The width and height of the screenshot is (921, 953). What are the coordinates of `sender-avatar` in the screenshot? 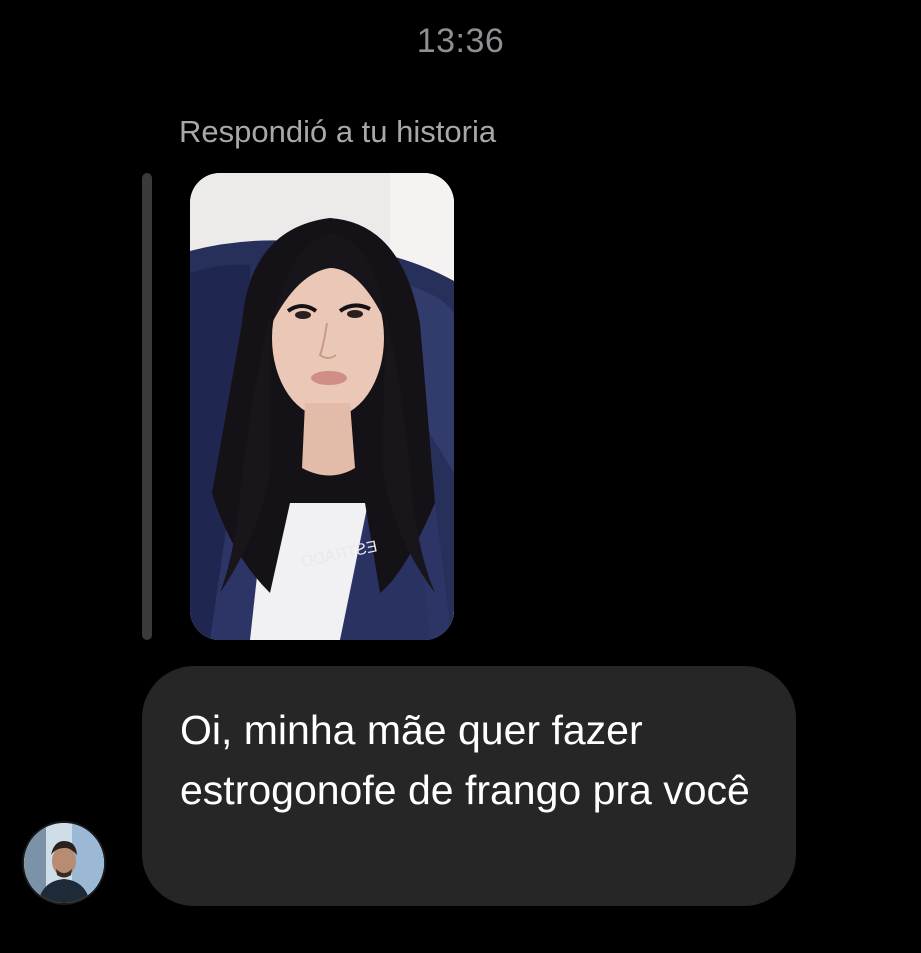 It's located at (64, 863).